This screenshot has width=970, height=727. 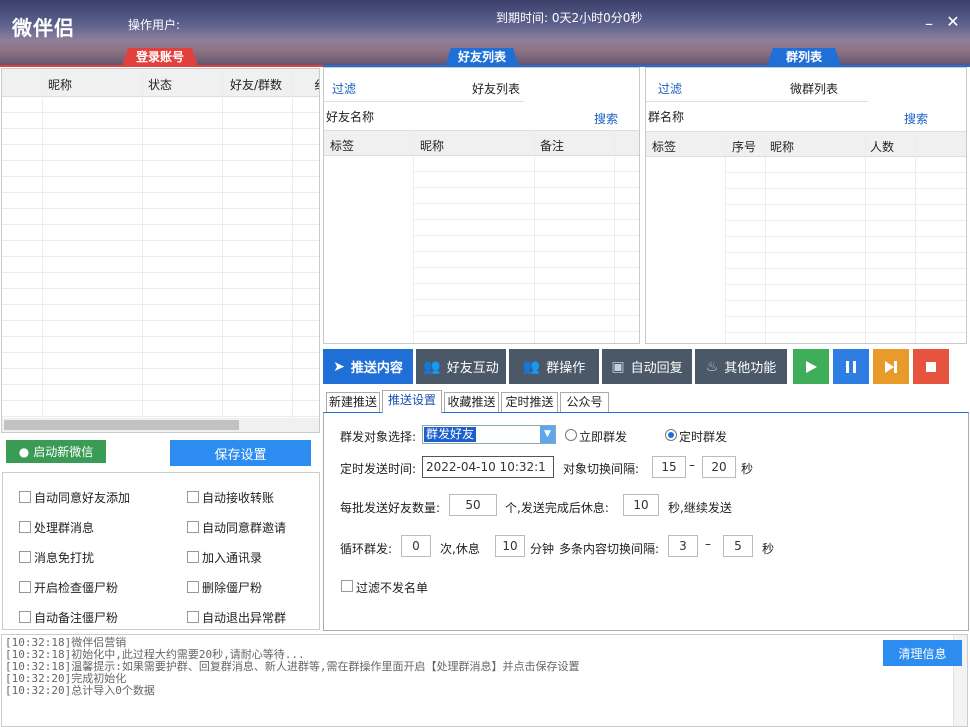 I want to click on friend-filter-link: 过滤, so click(x=344, y=88).